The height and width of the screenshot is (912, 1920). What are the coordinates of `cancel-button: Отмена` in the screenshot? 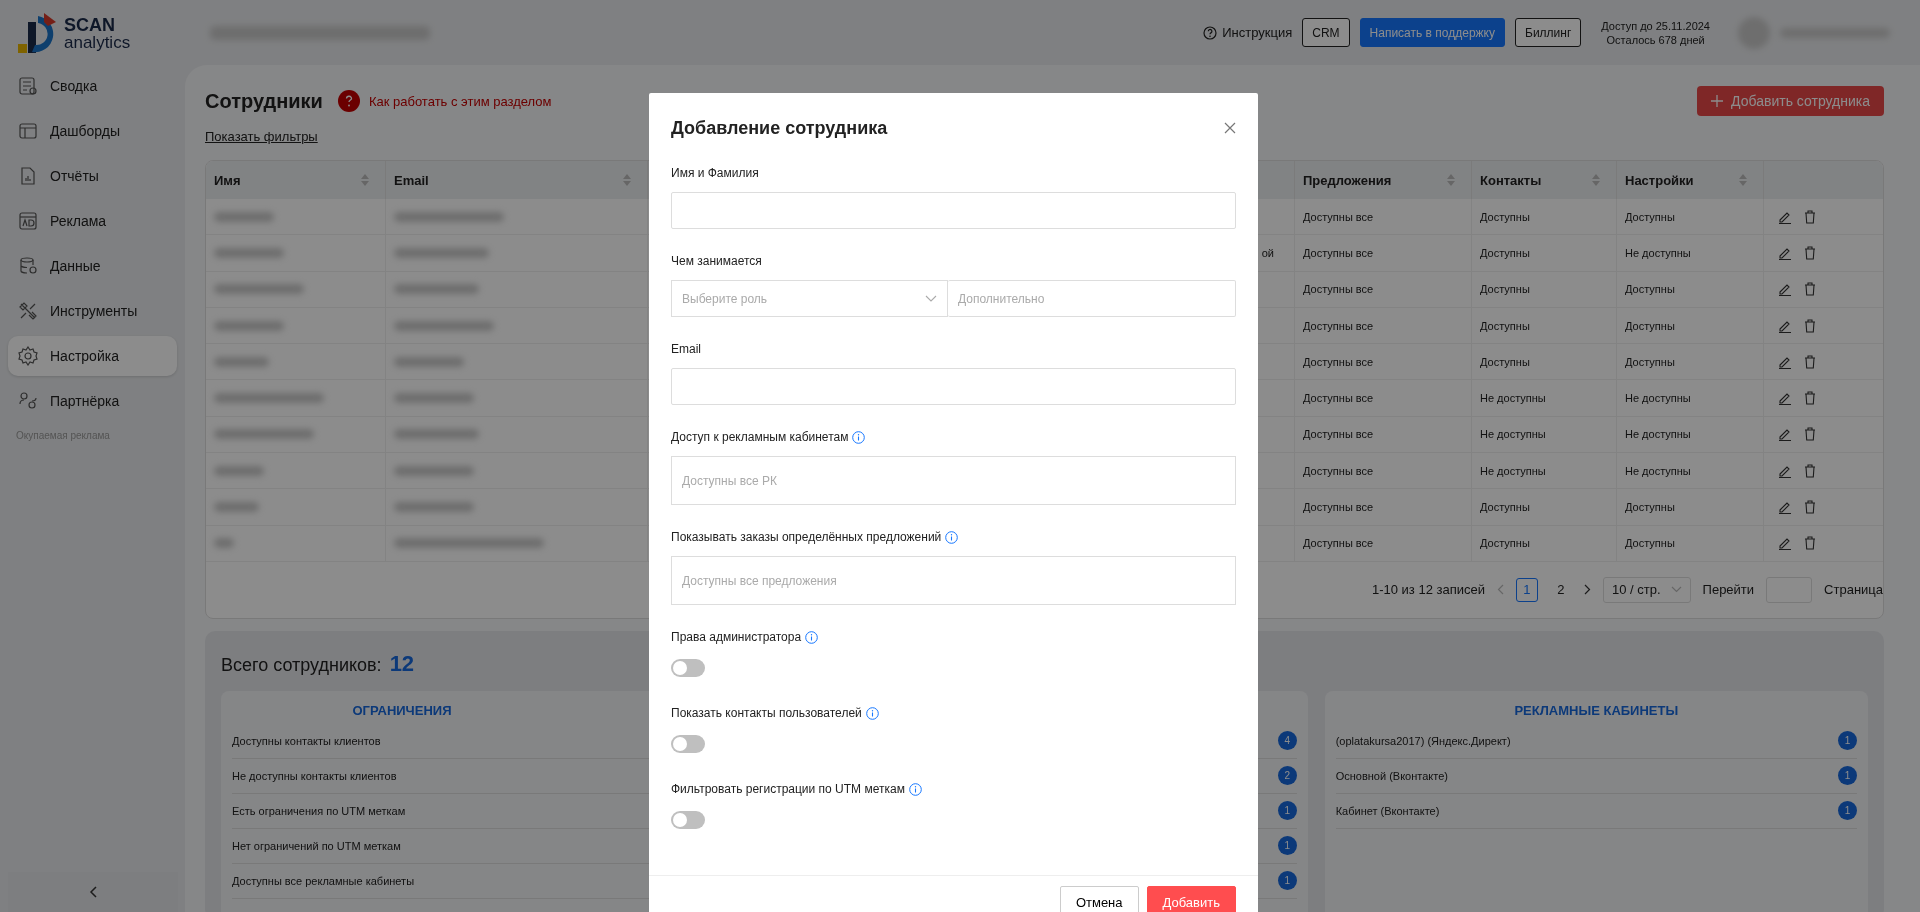 It's located at (1099, 899).